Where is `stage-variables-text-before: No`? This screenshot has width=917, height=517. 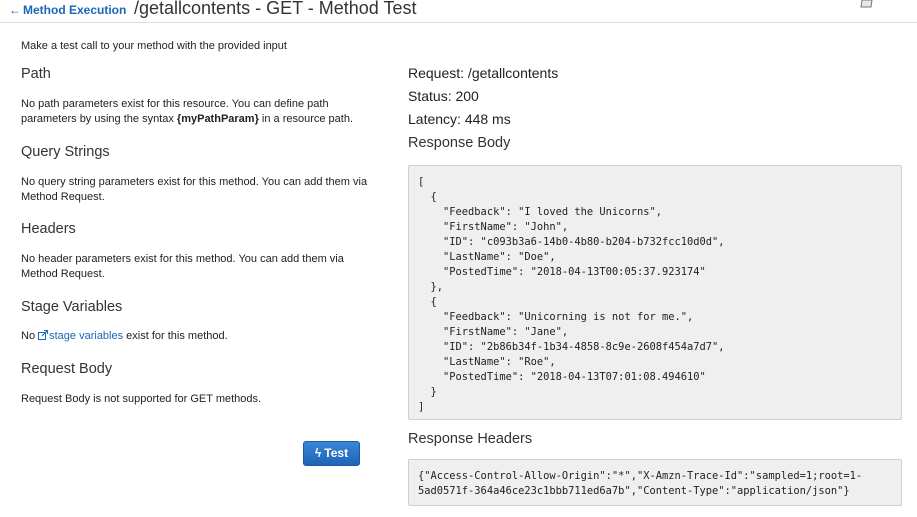 stage-variables-text-before: No is located at coordinates (30, 336).